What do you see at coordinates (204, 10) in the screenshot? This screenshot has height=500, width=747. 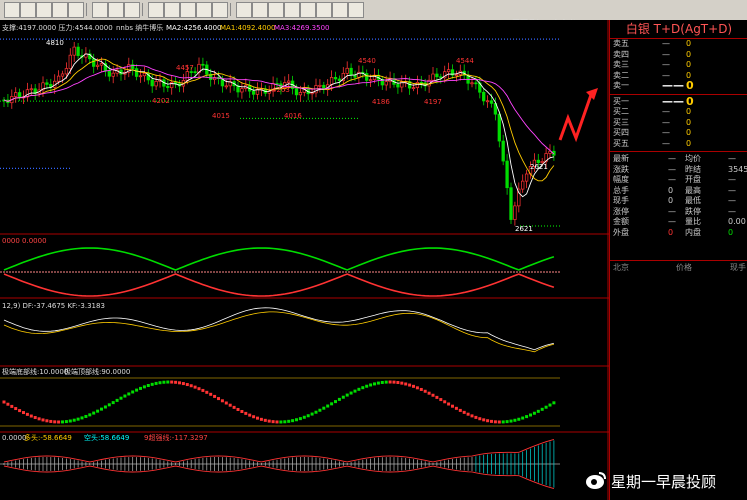 I see `grid-icon` at bounding box center [204, 10].